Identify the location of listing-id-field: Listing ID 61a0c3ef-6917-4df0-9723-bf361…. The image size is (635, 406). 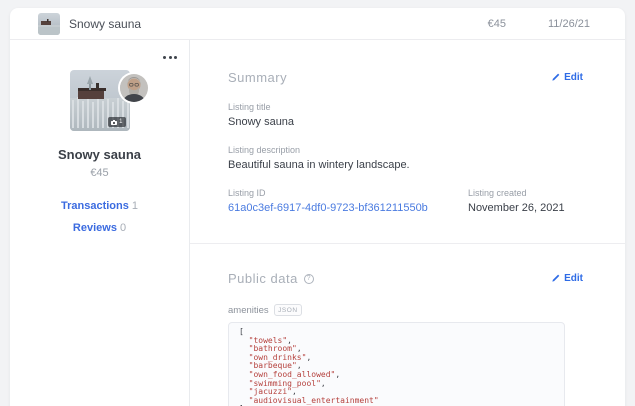
(348, 201).